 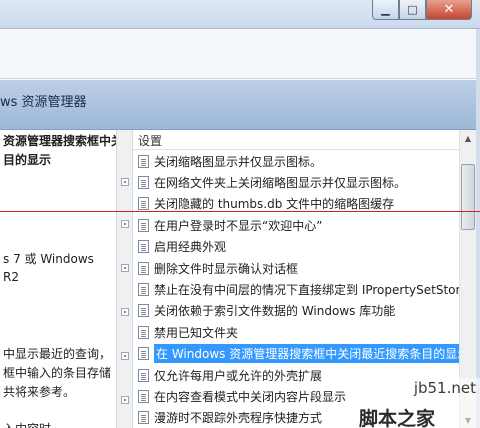 What do you see at coordinates (124, 279) in the screenshot?
I see `pane-splitter` at bounding box center [124, 279].